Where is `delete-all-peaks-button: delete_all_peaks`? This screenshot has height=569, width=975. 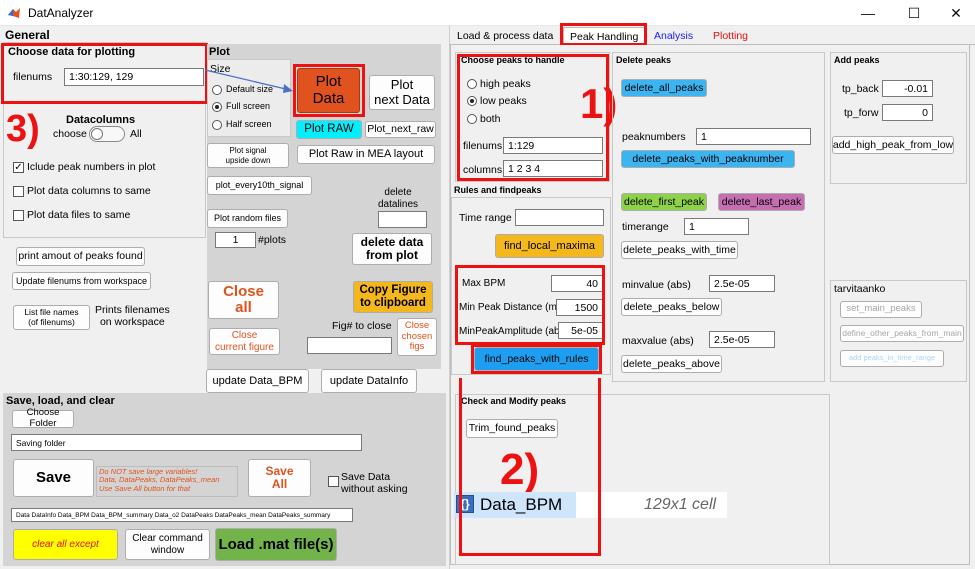
delete-all-peaks-button: delete_all_peaks is located at coordinates (664, 88).